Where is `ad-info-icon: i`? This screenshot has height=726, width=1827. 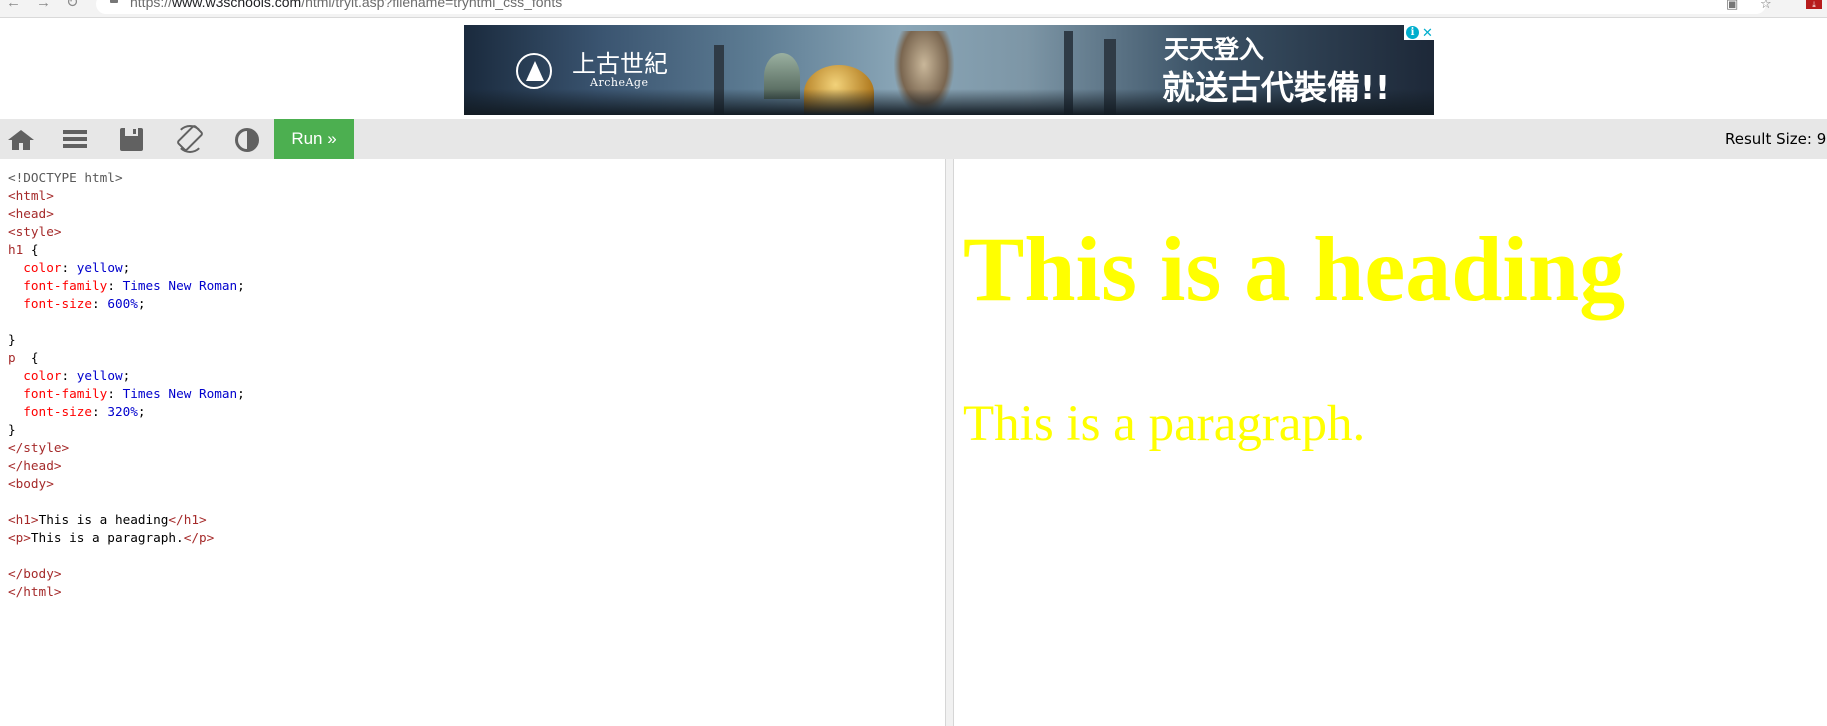
ad-info-icon: i is located at coordinates (1412, 32).